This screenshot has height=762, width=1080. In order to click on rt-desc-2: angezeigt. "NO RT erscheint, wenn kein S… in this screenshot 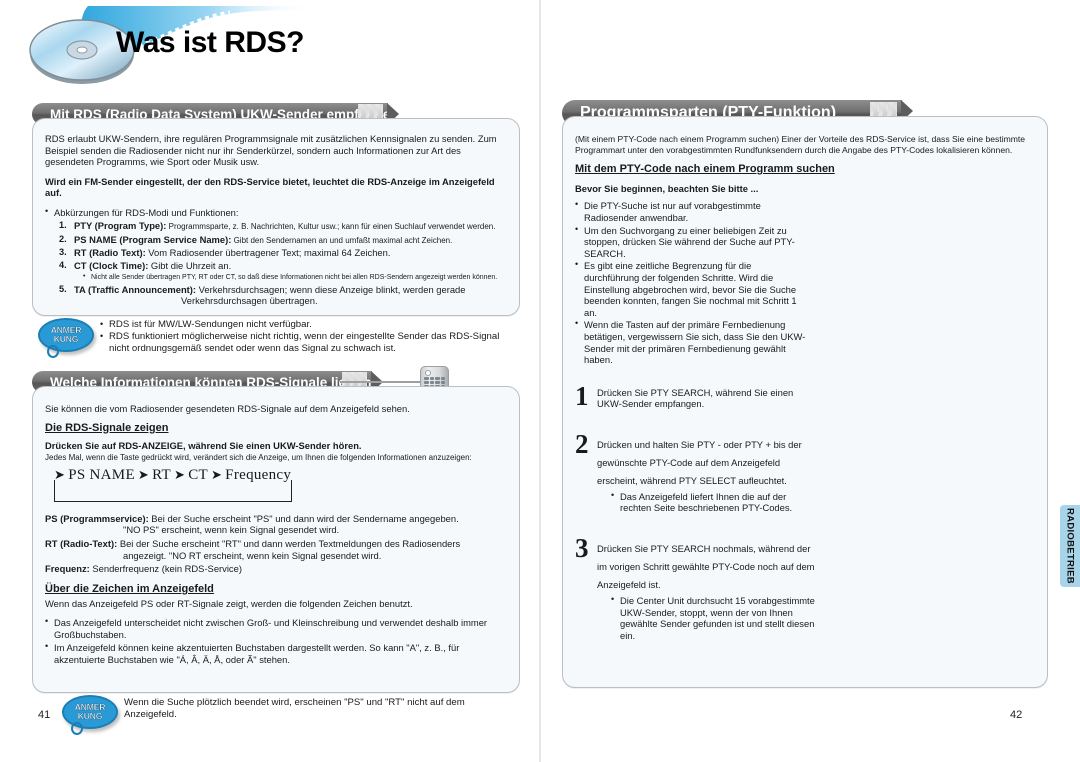, I will do `click(252, 555)`.